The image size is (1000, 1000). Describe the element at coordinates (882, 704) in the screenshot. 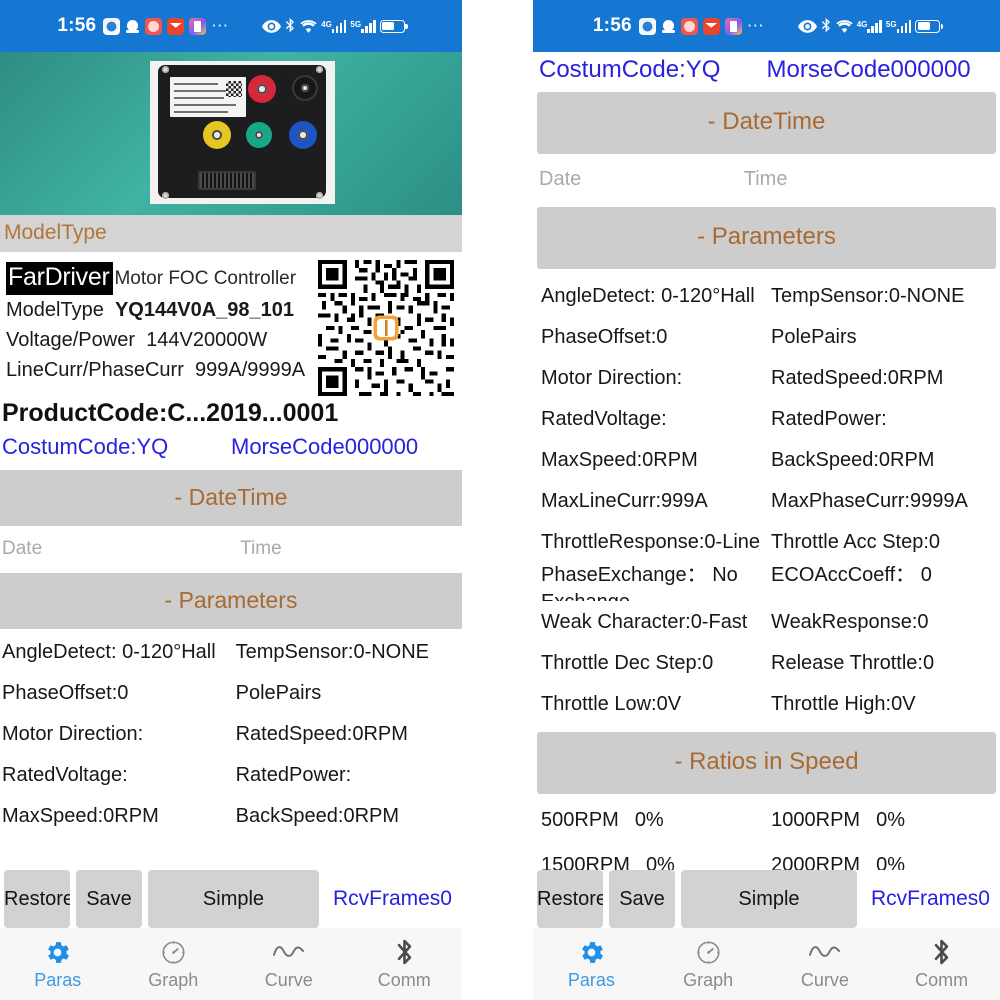

I see `parameter-right: Throttle High:0V` at that location.